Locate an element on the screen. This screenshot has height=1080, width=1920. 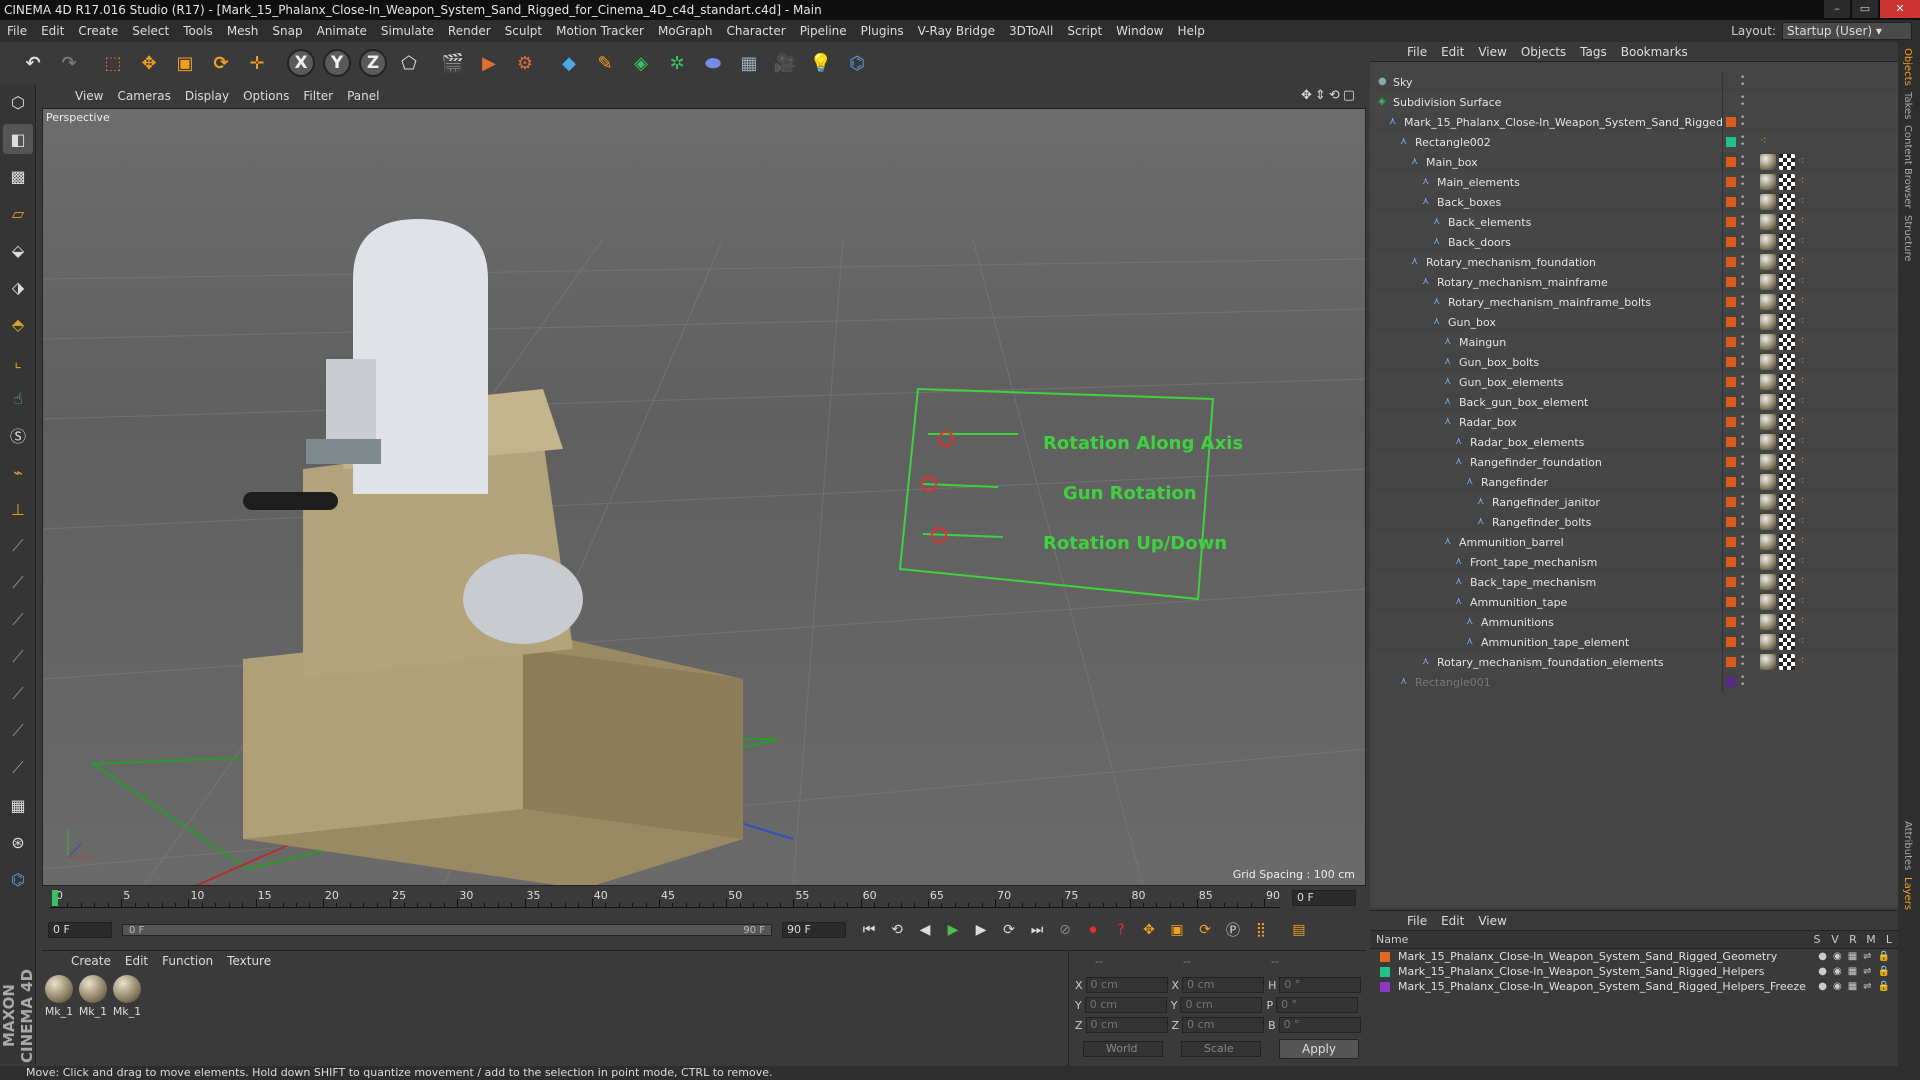
sculpt-brush-1-icon: ⟋ is located at coordinates (18, 546).